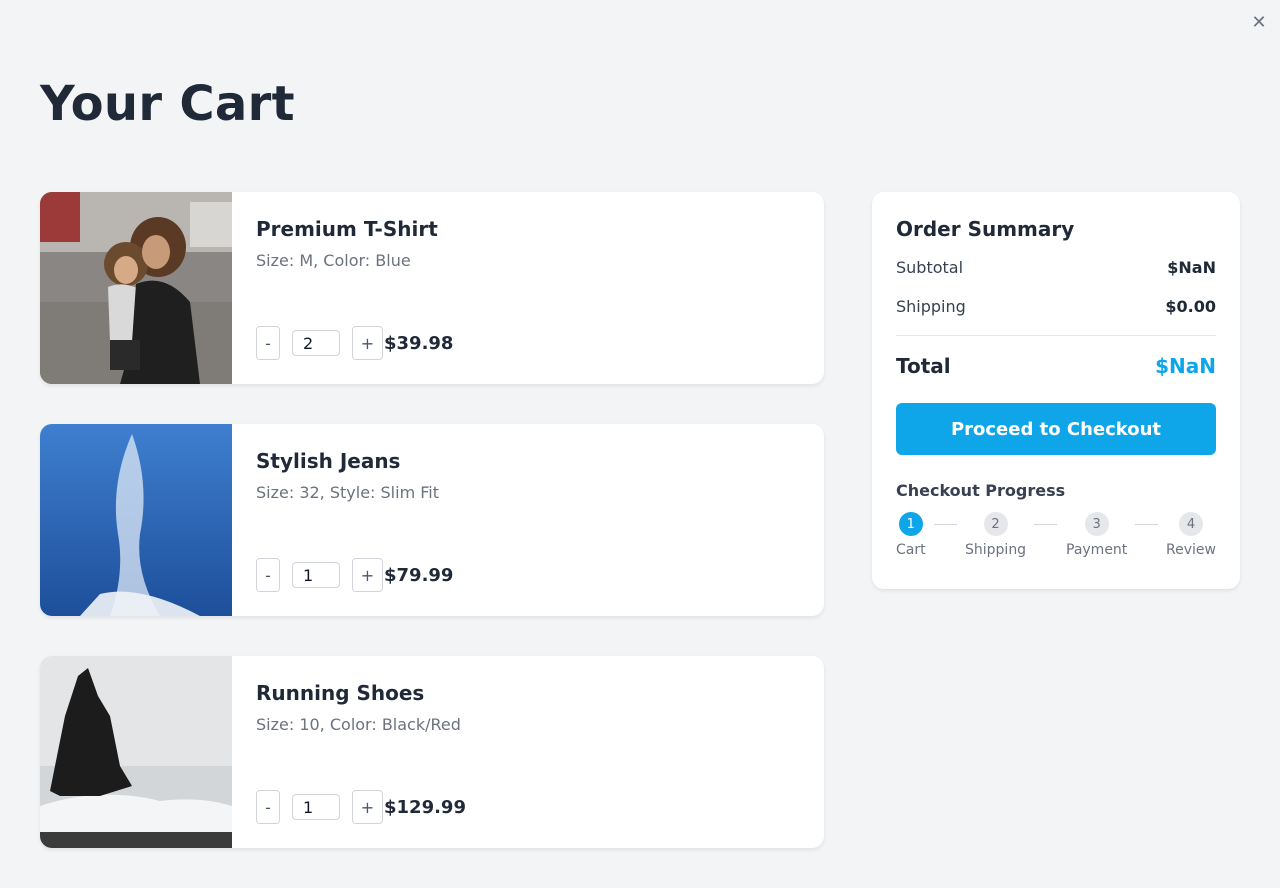 This screenshot has height=888, width=1280. What do you see at coordinates (1056, 267) in the screenshot?
I see `subtotal-row: Subtotal $NaN` at bounding box center [1056, 267].